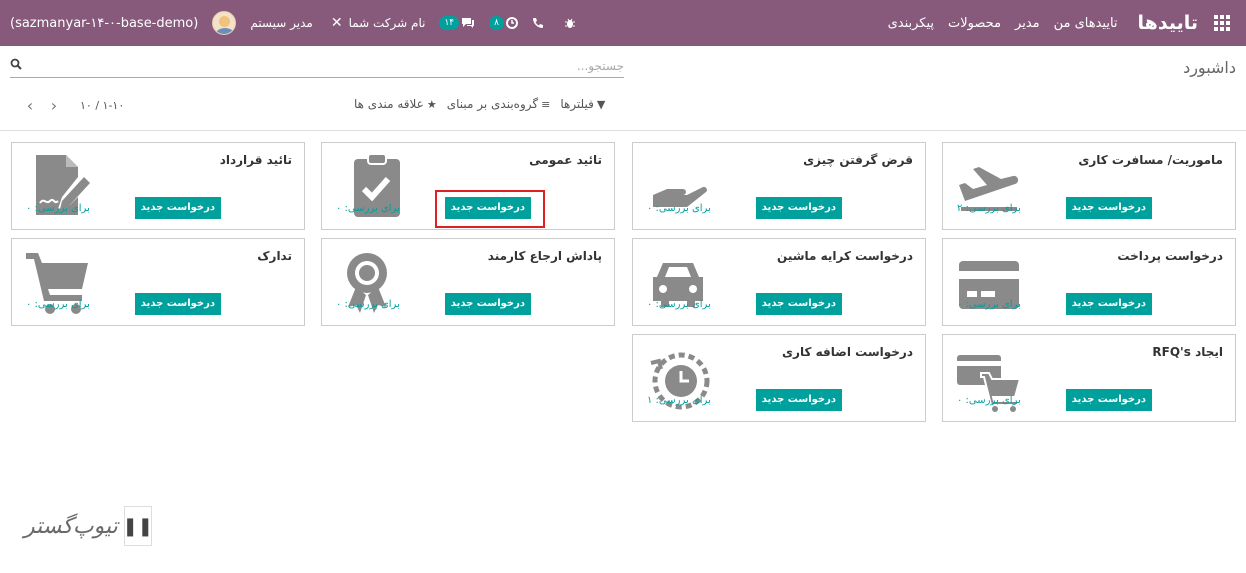 Image resolution: width=1246 pixels, height=573 pixels. I want to click on highlight-box, so click(490, 209).